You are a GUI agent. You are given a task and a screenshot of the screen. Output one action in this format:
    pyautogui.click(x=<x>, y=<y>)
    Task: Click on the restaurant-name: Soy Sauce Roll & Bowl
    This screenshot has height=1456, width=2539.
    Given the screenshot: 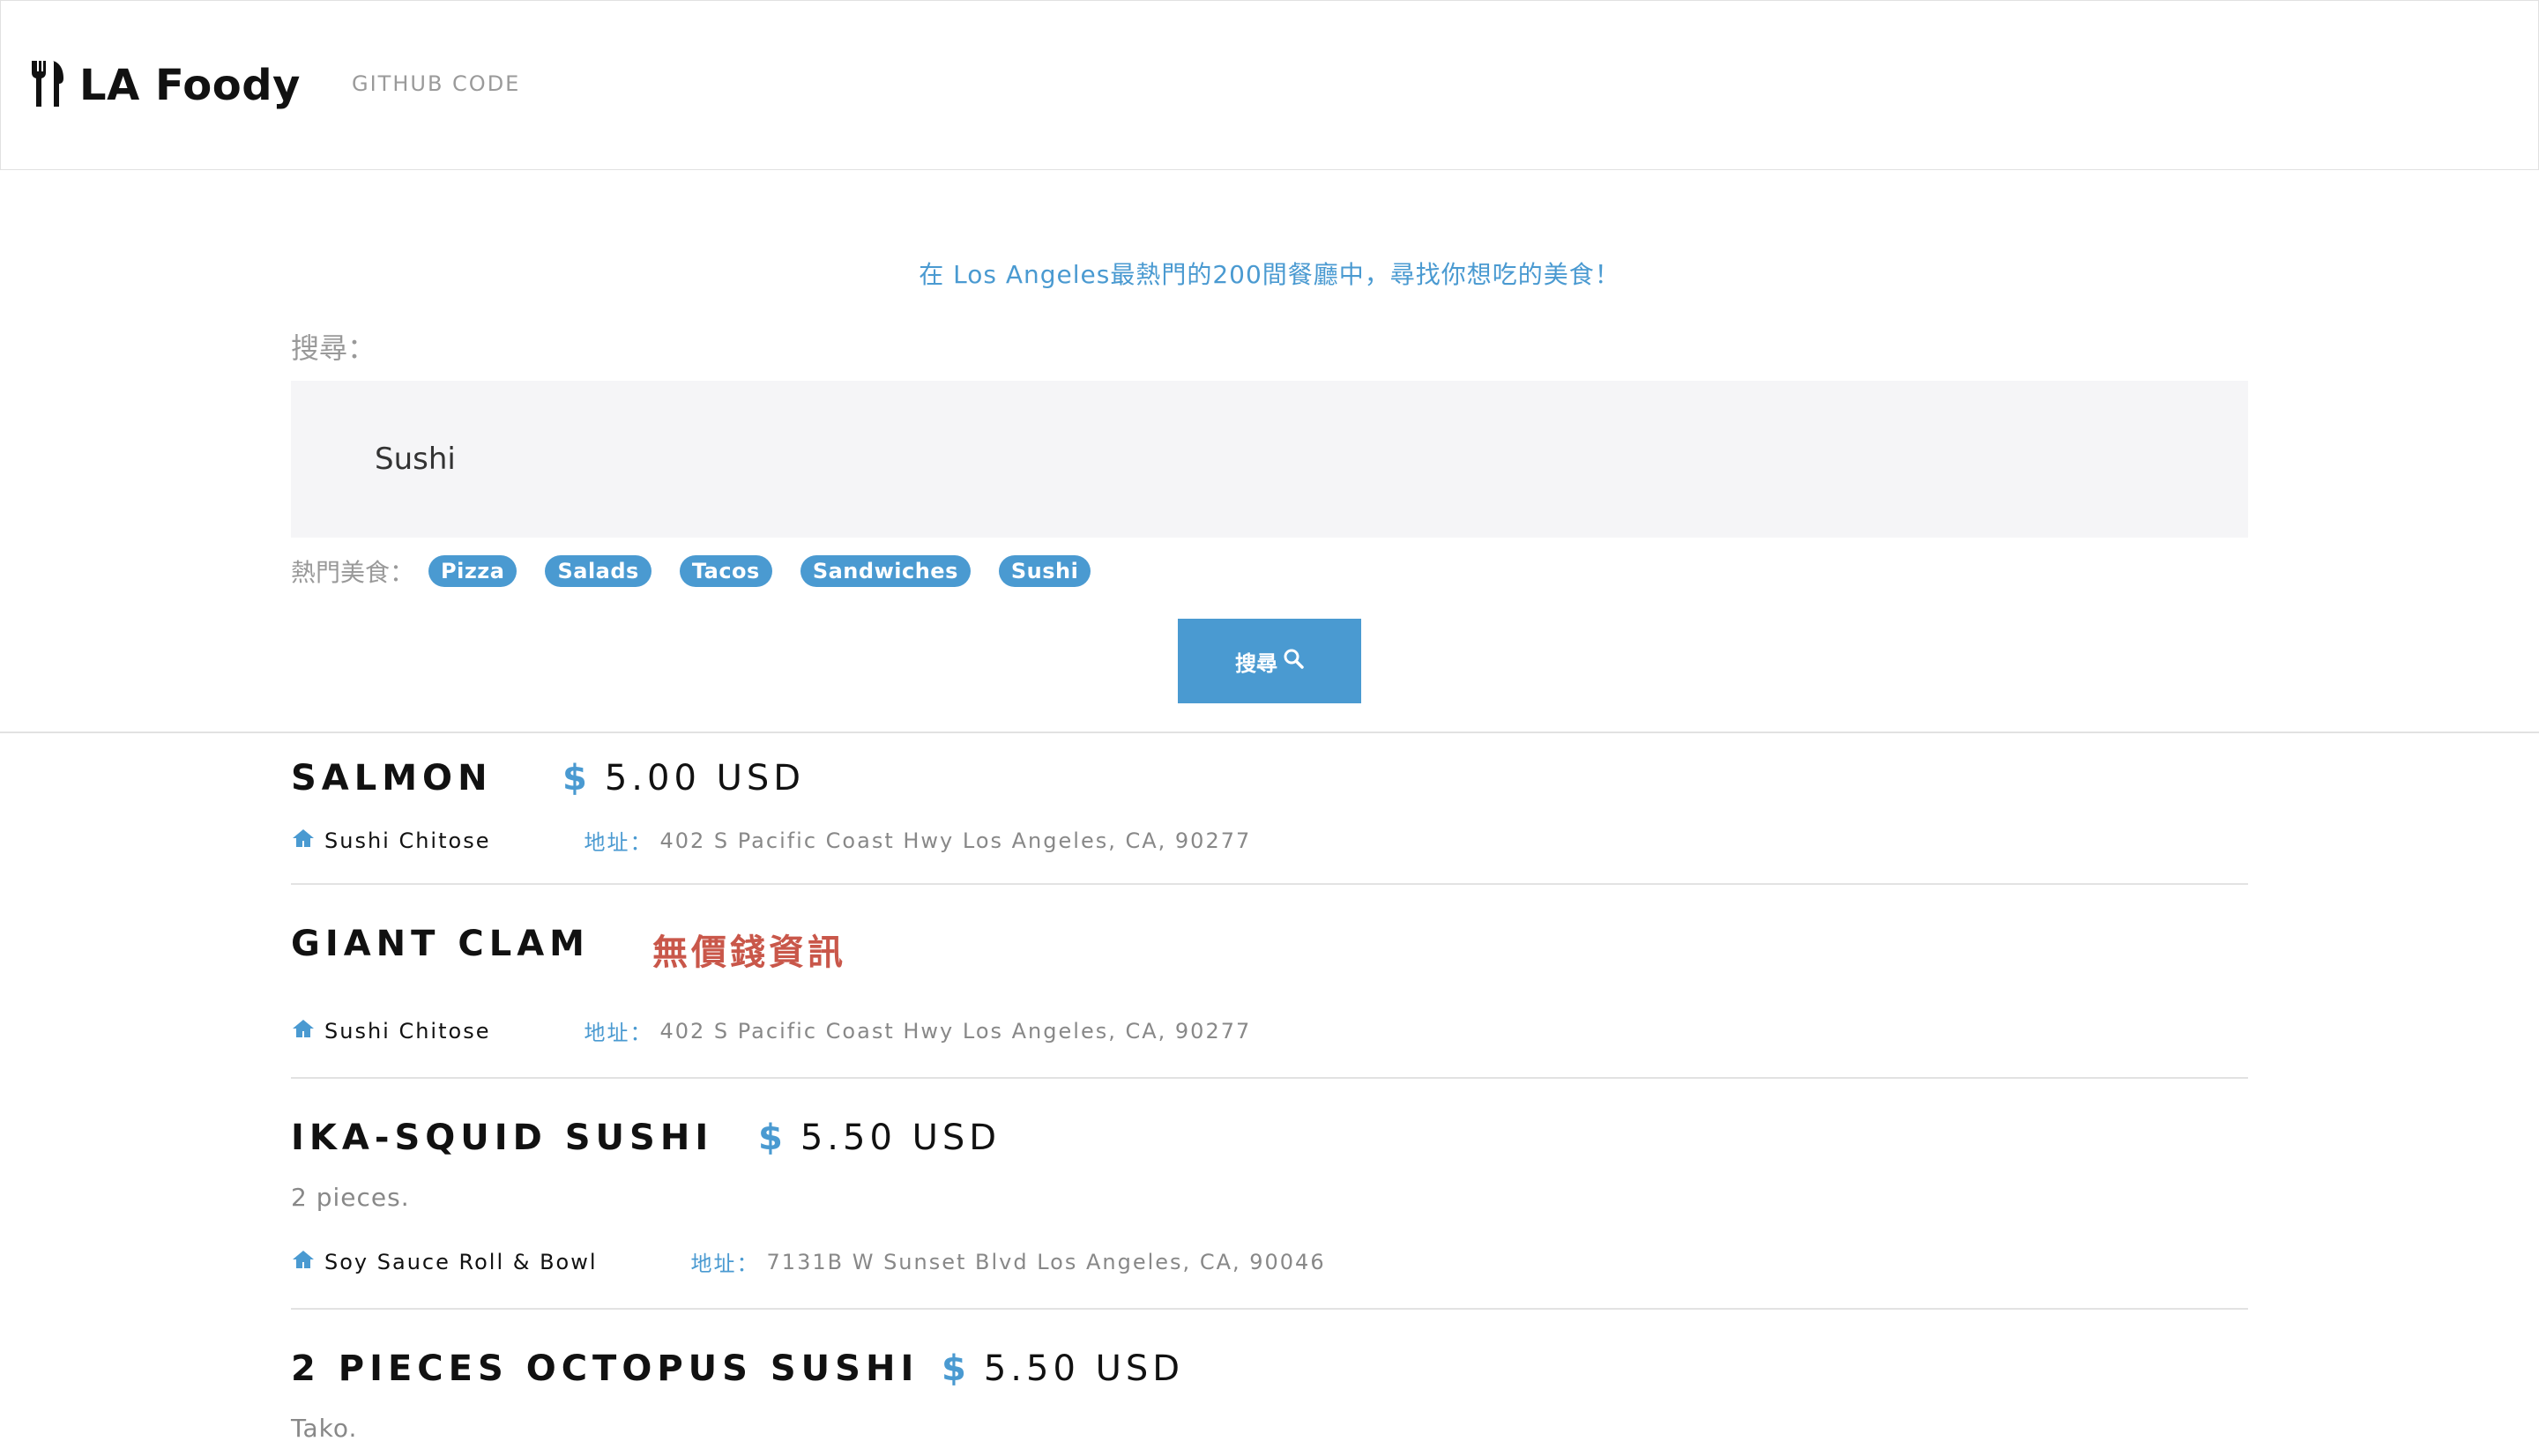 What is the action you would take?
    pyautogui.click(x=461, y=1262)
    